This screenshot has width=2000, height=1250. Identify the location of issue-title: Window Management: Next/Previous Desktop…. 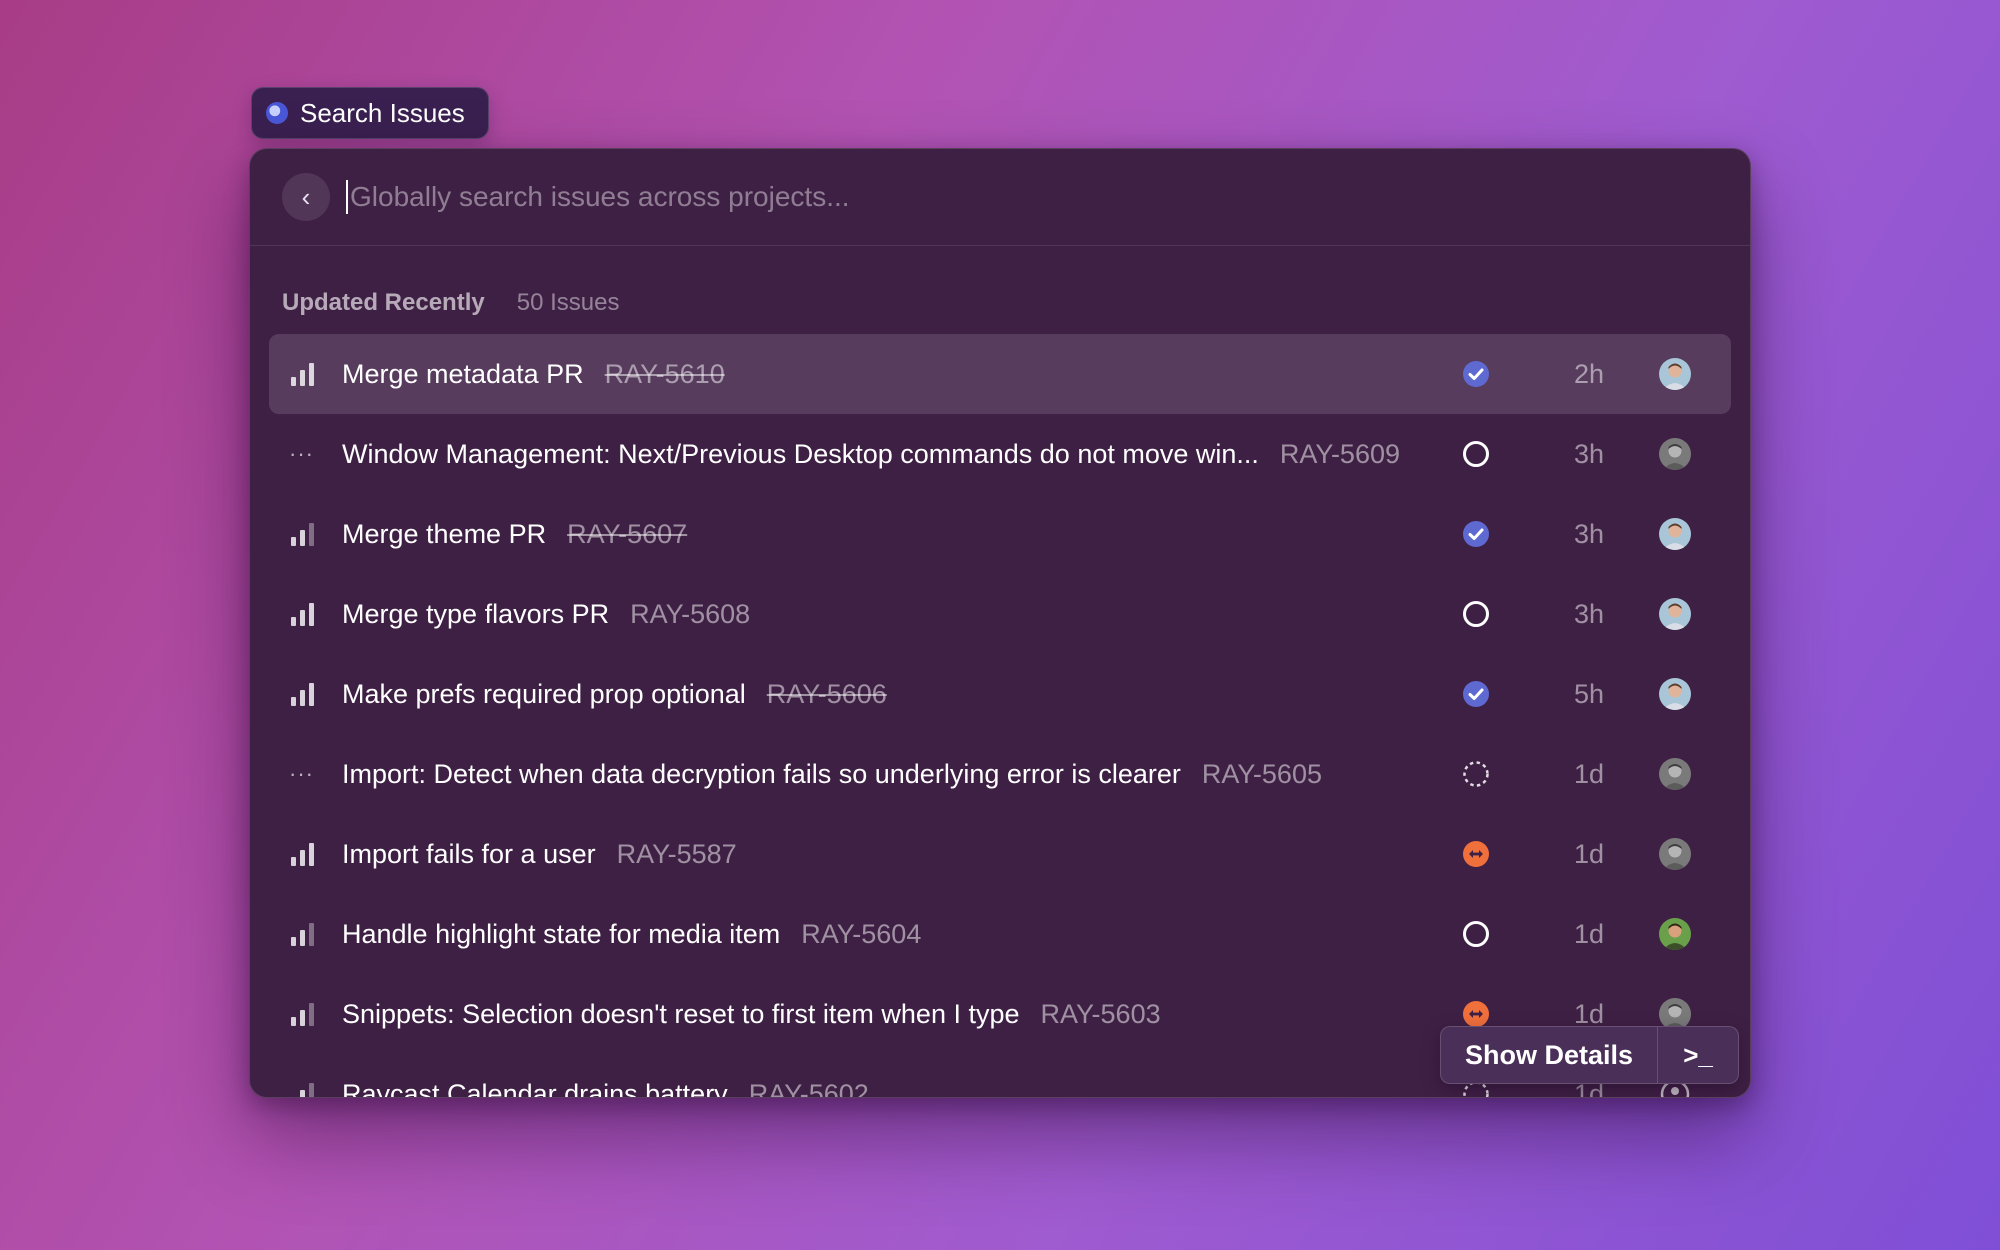
(800, 453).